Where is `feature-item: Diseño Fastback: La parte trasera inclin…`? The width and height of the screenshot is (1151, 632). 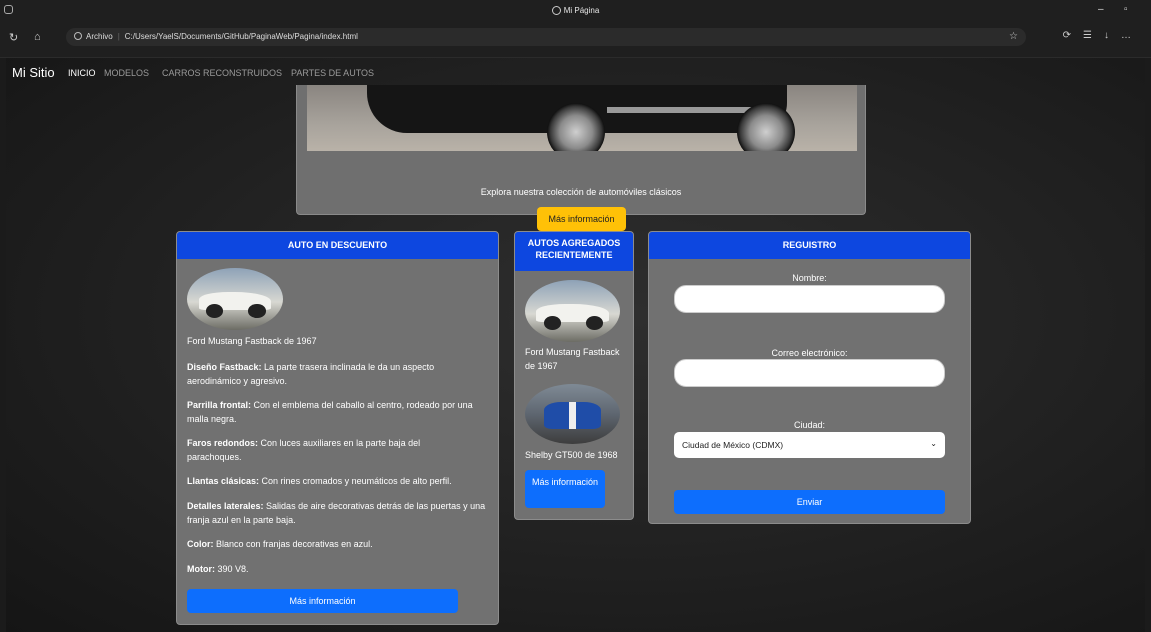
feature-item: Diseño Fastback: La parte trasera inclin… is located at coordinates (311, 374).